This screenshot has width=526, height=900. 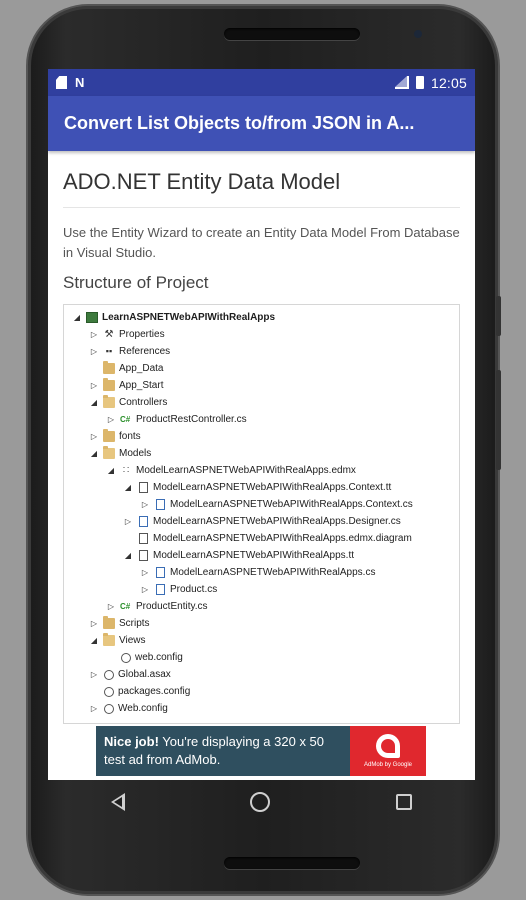 I want to click on tree-label: ProductEntity.cs, so click(x=172, y=606).